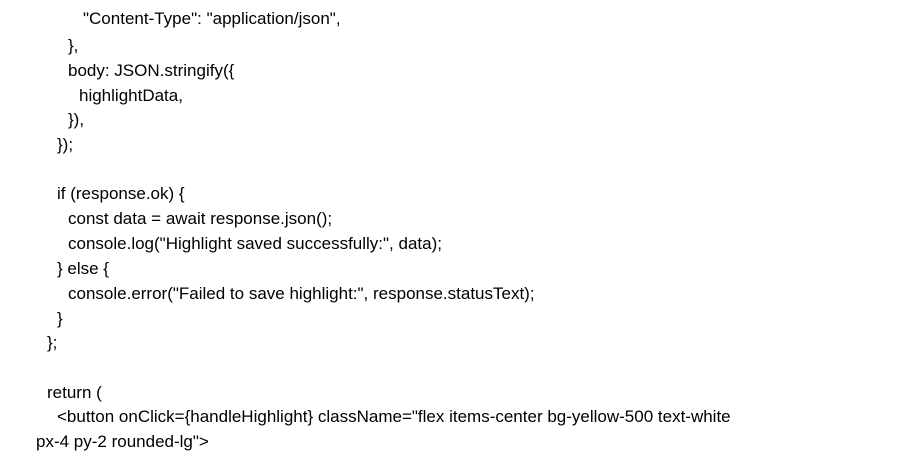 The image size is (918, 454). What do you see at coordinates (83, 268) in the screenshot?
I see `code-line-10: } else {` at bounding box center [83, 268].